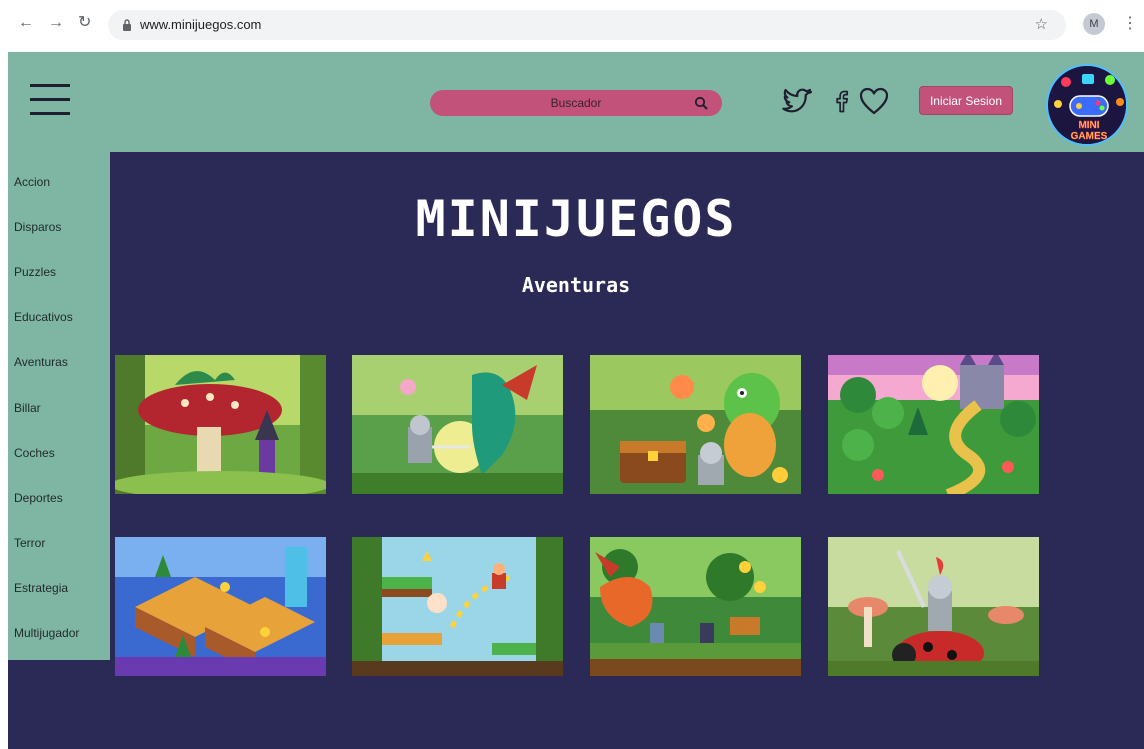 The height and width of the screenshot is (749, 1144). What do you see at coordinates (50, 101) in the screenshot?
I see `hamburger-icon` at bounding box center [50, 101].